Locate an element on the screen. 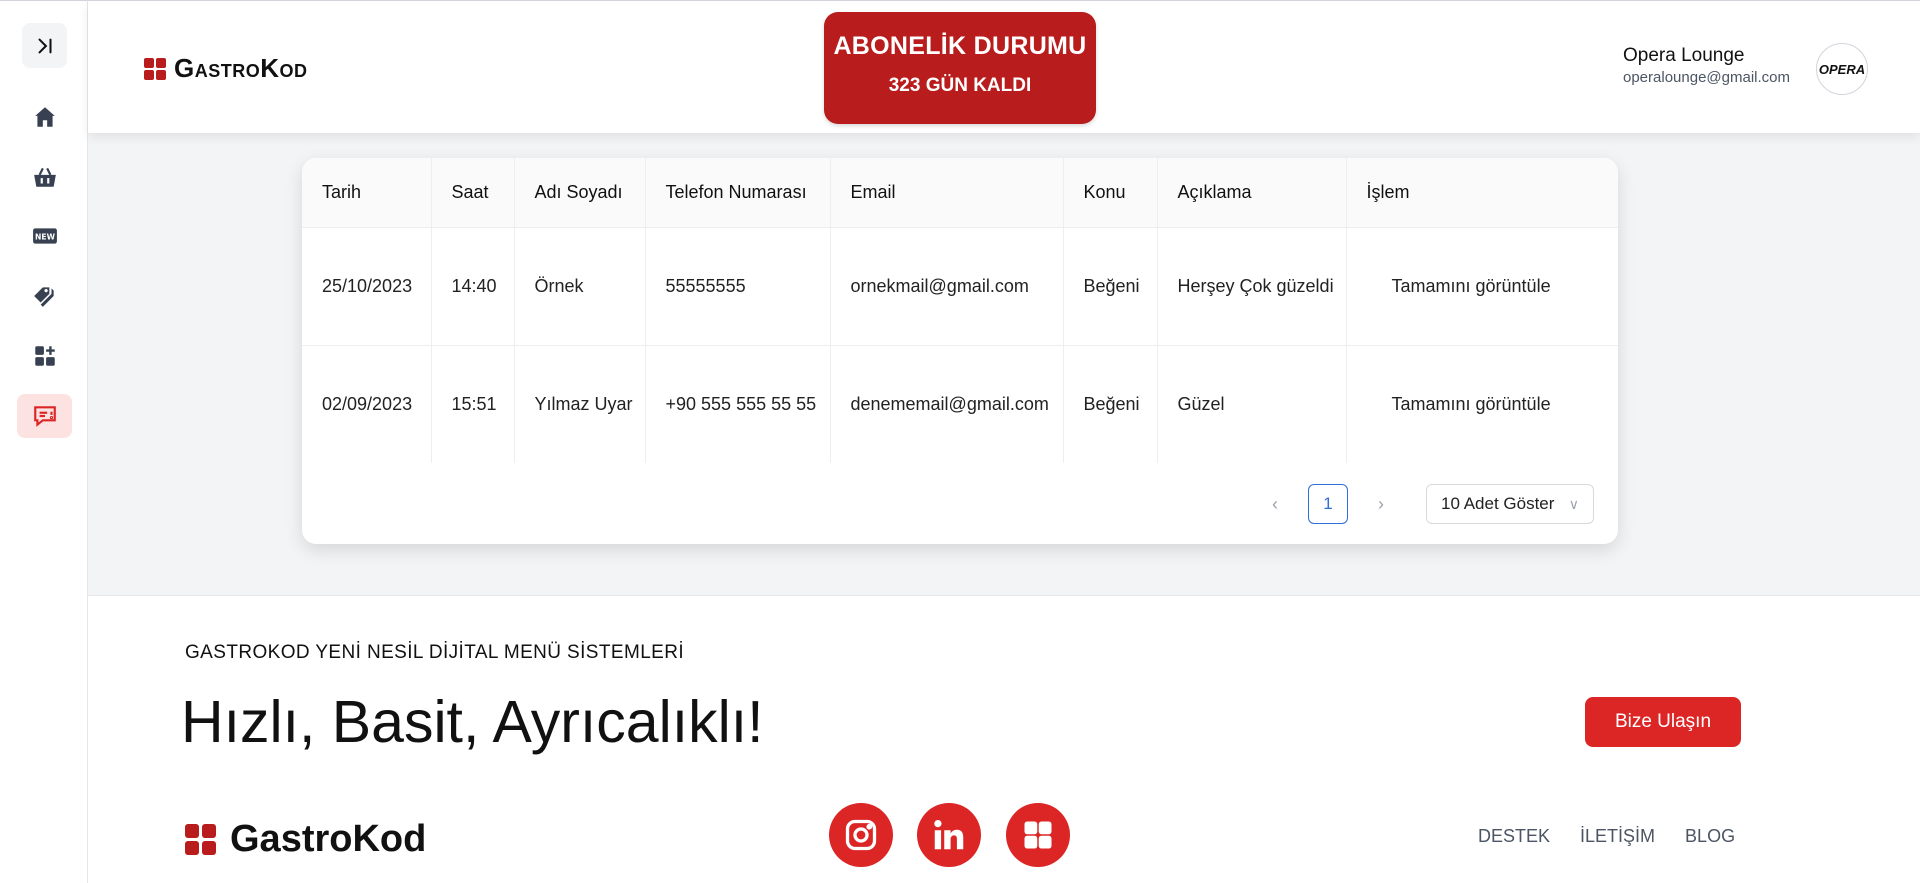 Image resolution: width=1920 pixels, height=883 pixels. column-header-email: Email is located at coordinates (947, 192).